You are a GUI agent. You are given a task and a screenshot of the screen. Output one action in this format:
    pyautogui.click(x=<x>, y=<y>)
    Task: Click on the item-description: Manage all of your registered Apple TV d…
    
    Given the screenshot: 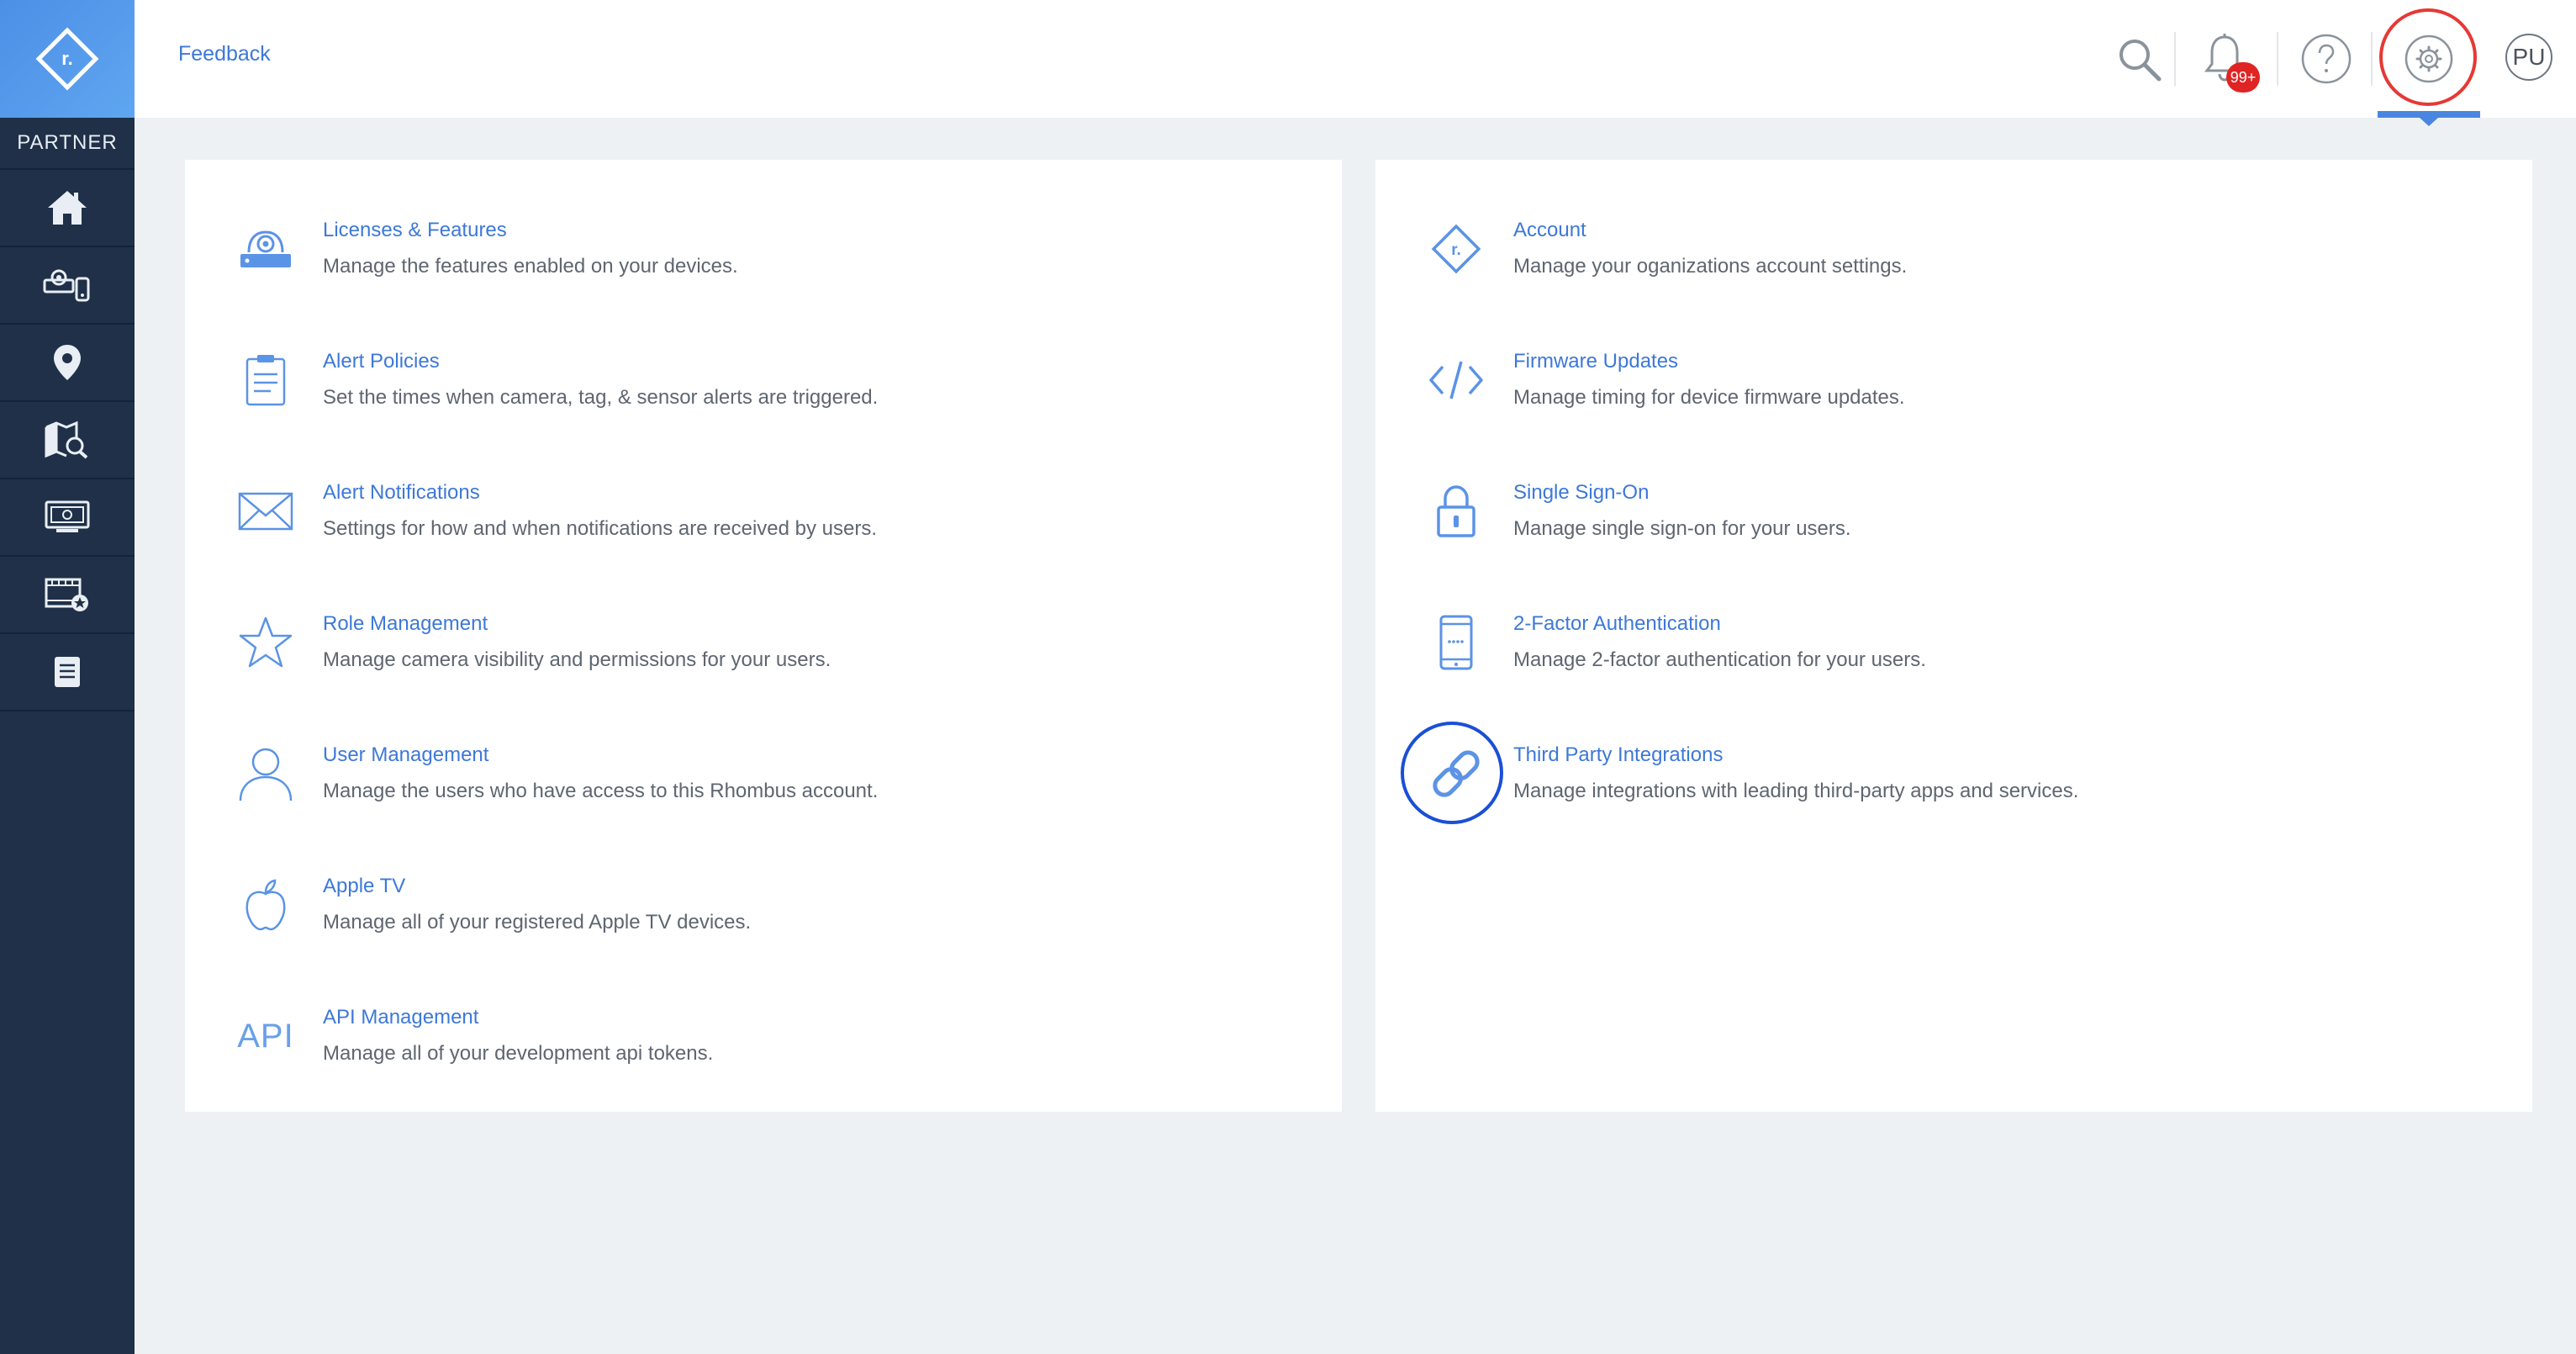 What is the action you would take?
    pyautogui.click(x=537, y=922)
    